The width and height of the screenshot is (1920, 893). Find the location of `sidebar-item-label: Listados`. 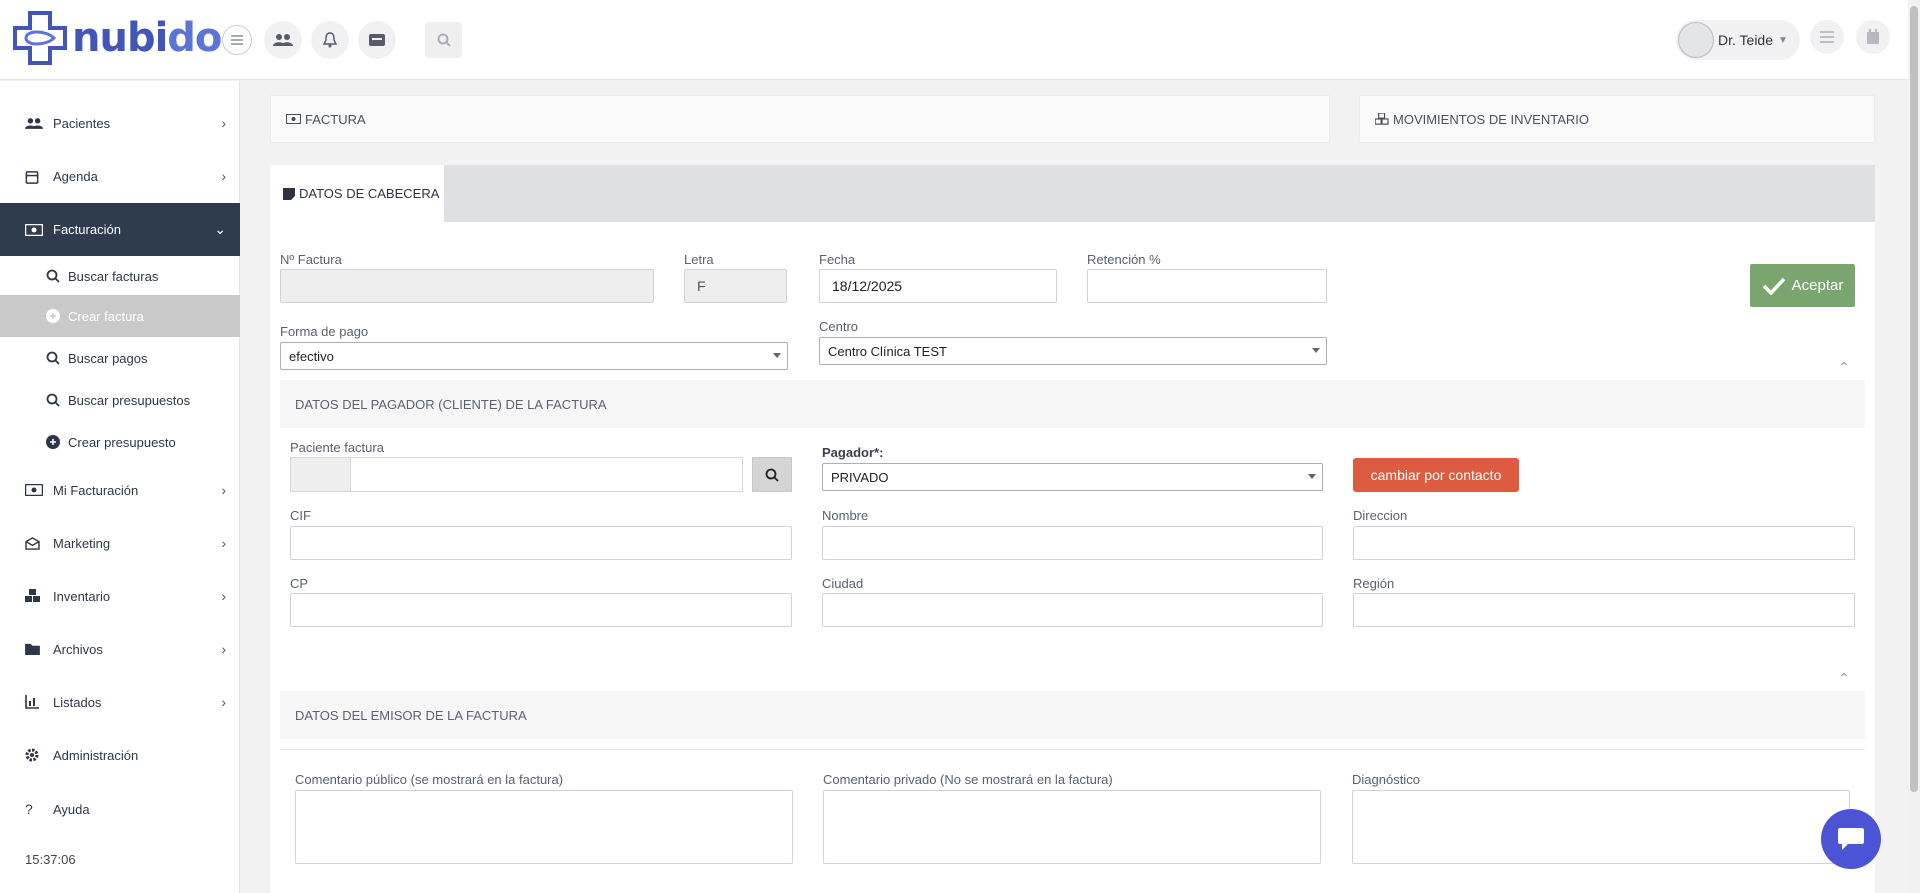

sidebar-item-label: Listados is located at coordinates (77, 702).